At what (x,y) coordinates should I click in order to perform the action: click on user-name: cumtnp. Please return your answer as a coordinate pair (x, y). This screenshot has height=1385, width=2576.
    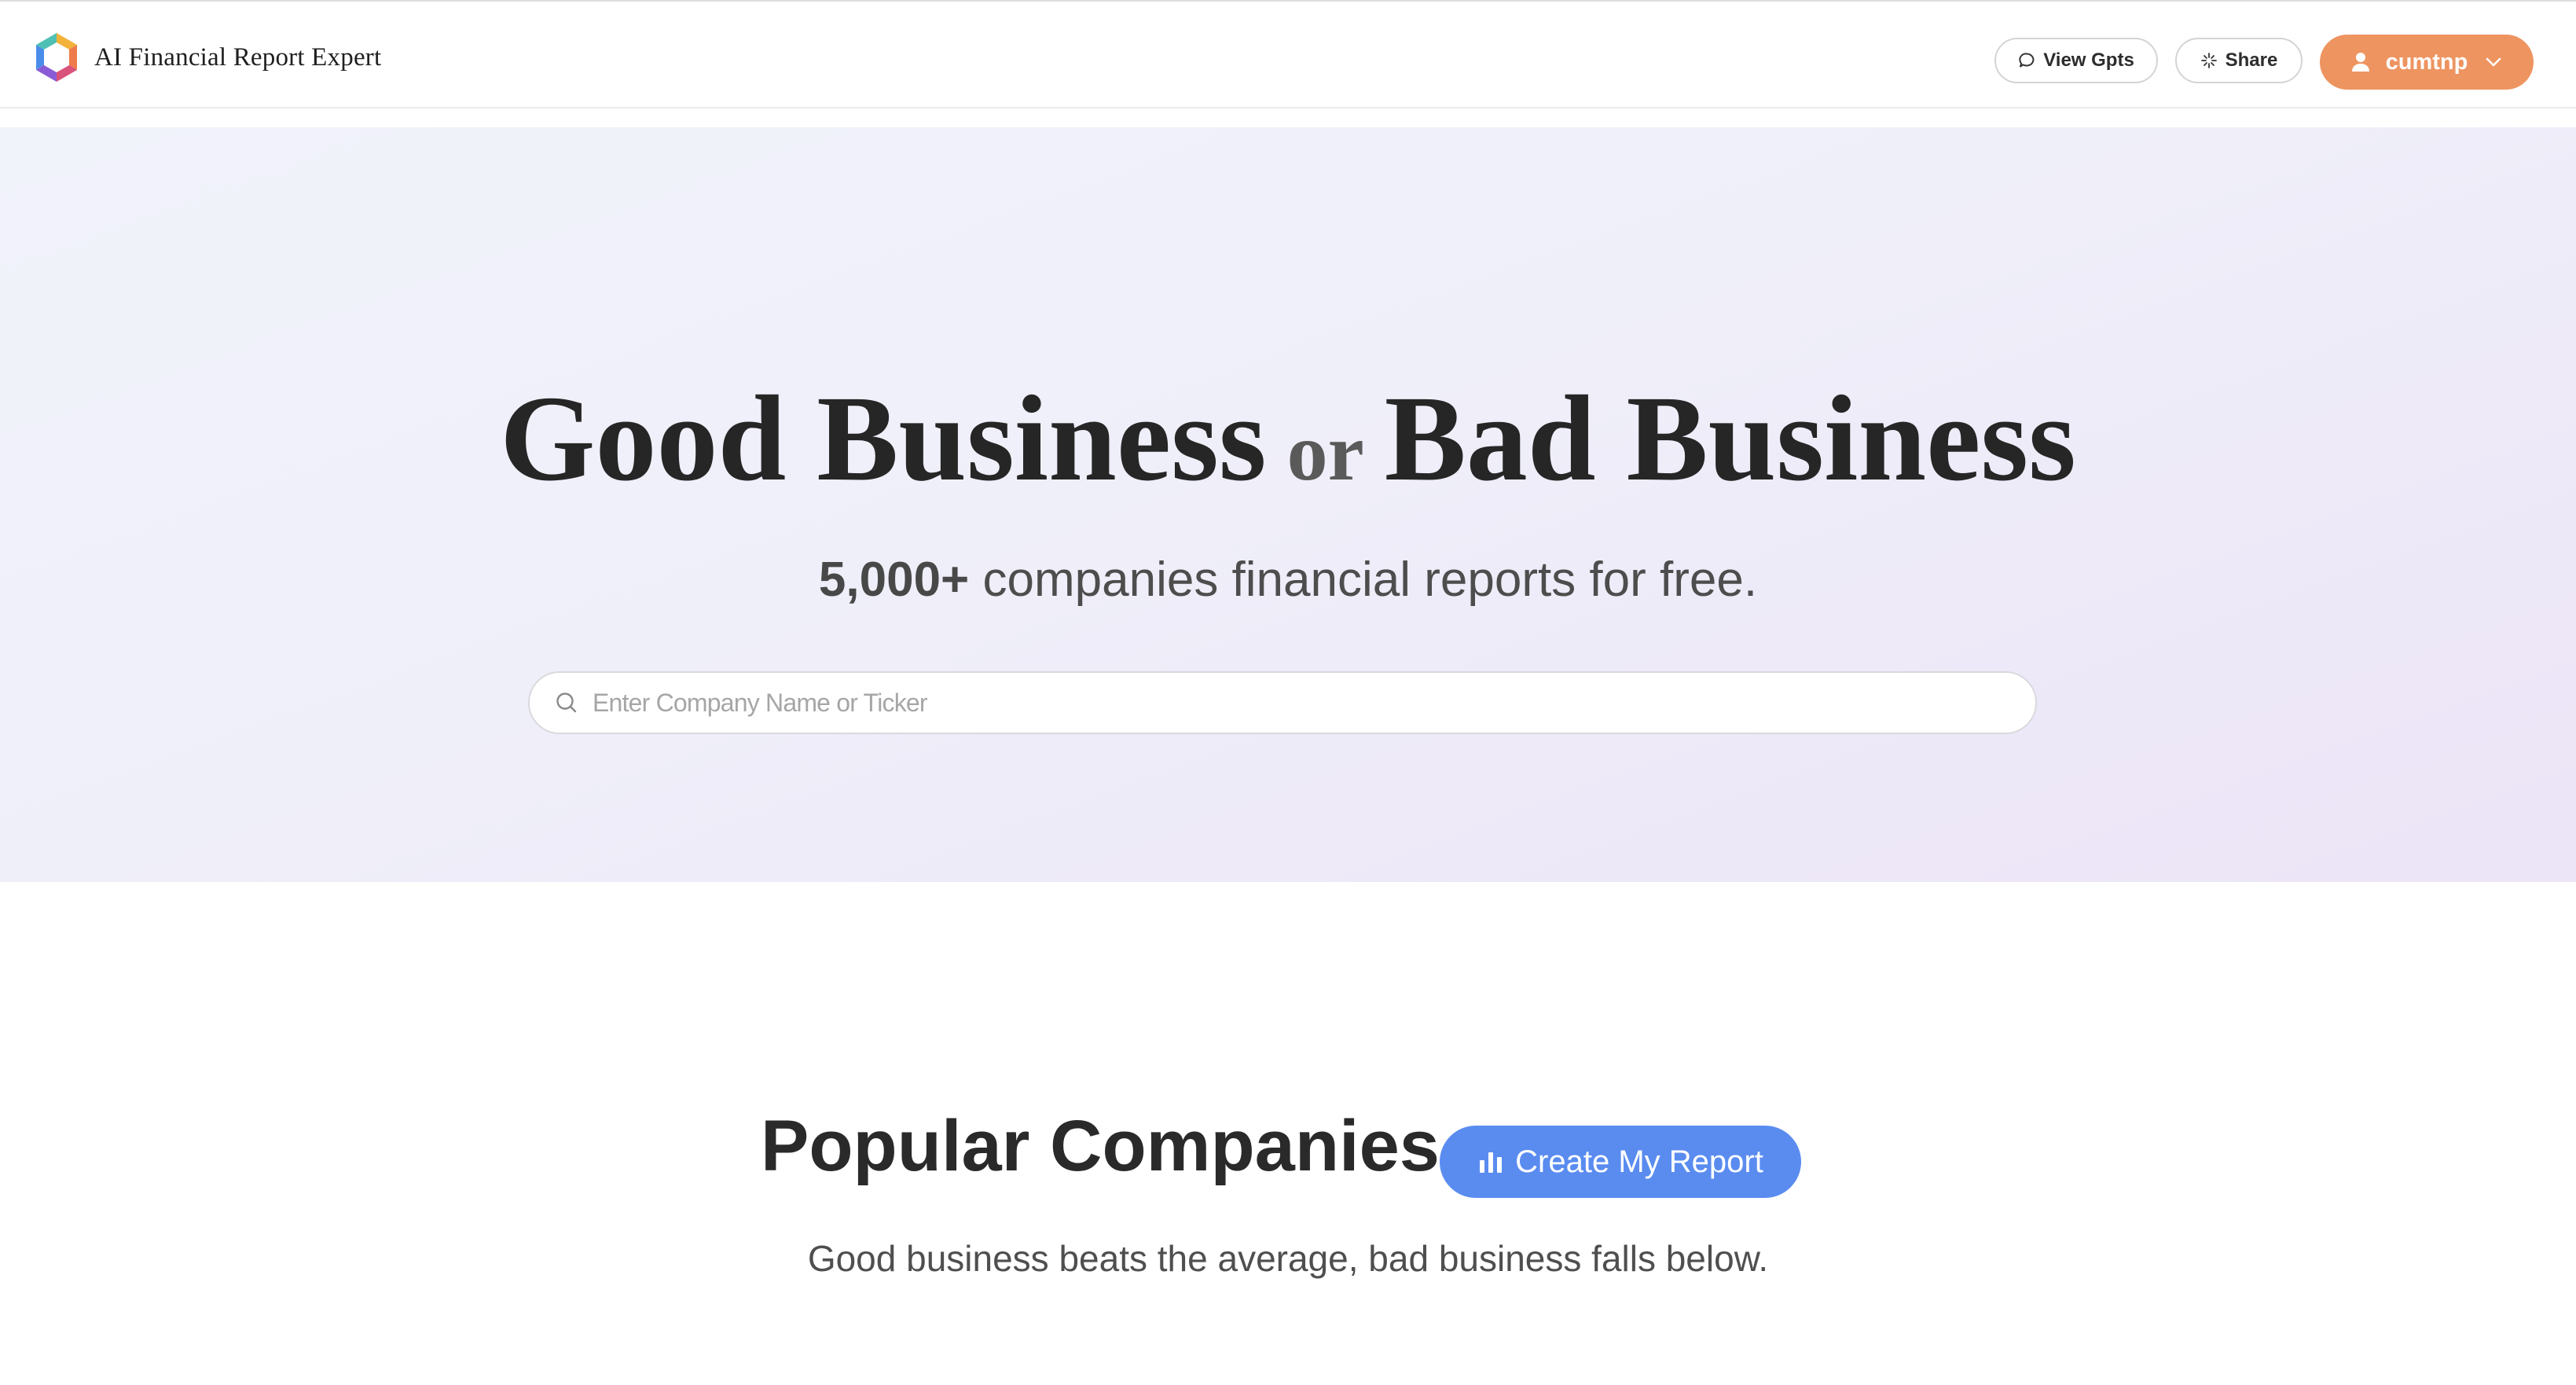
    Looking at the image, I should click on (2426, 62).